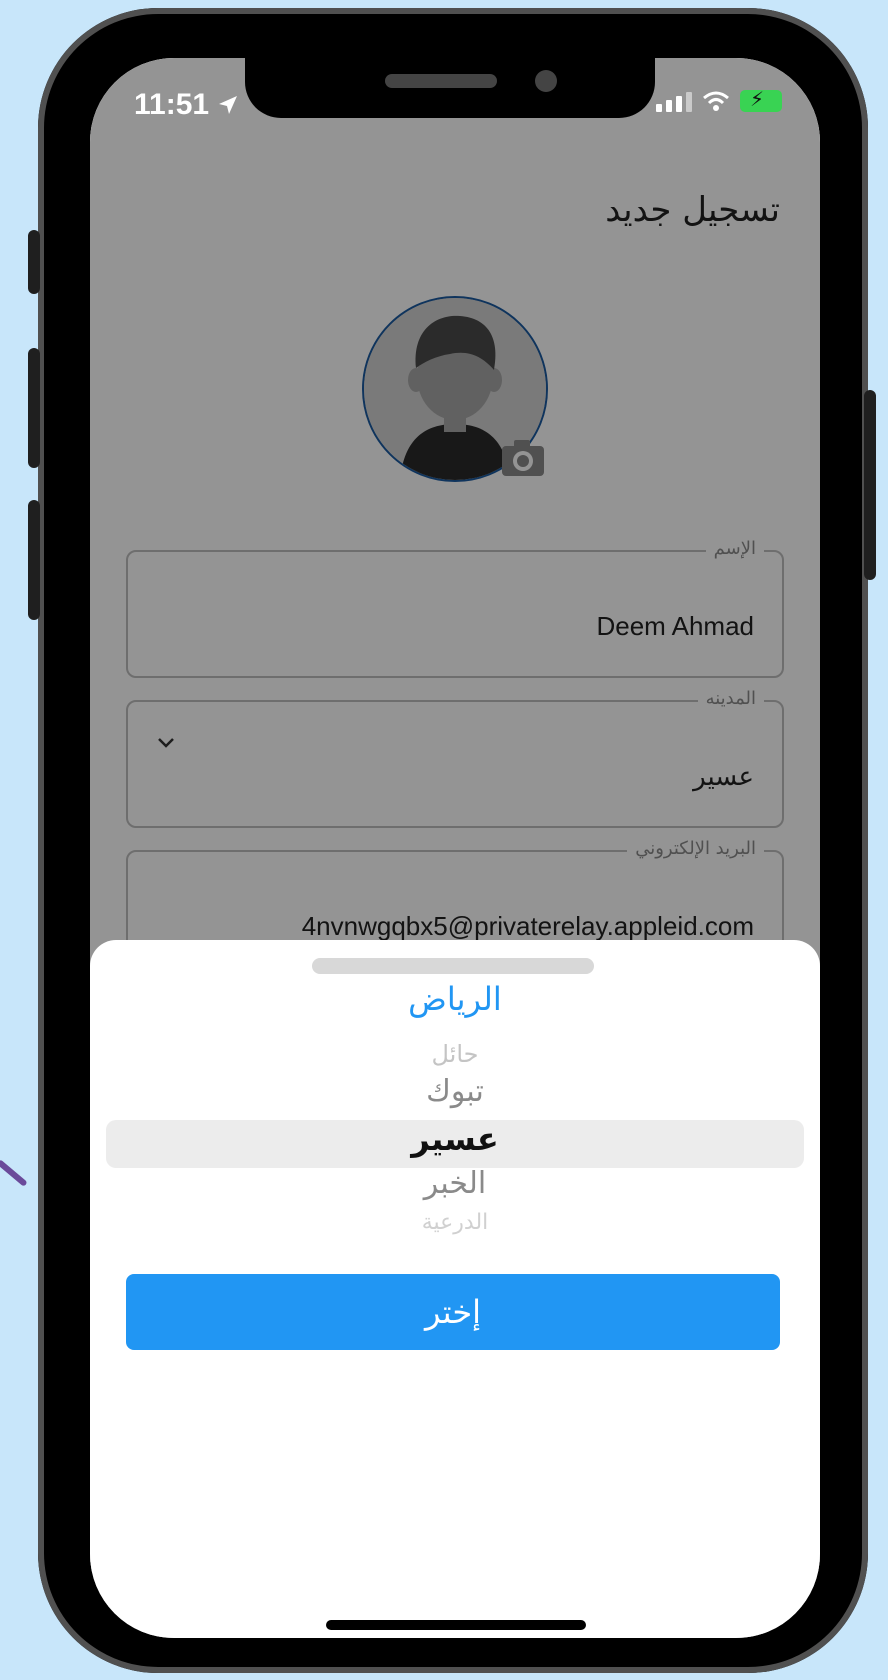 This screenshot has height=1680, width=888. What do you see at coordinates (34, 408) in the screenshot?
I see `volume-up-button` at bounding box center [34, 408].